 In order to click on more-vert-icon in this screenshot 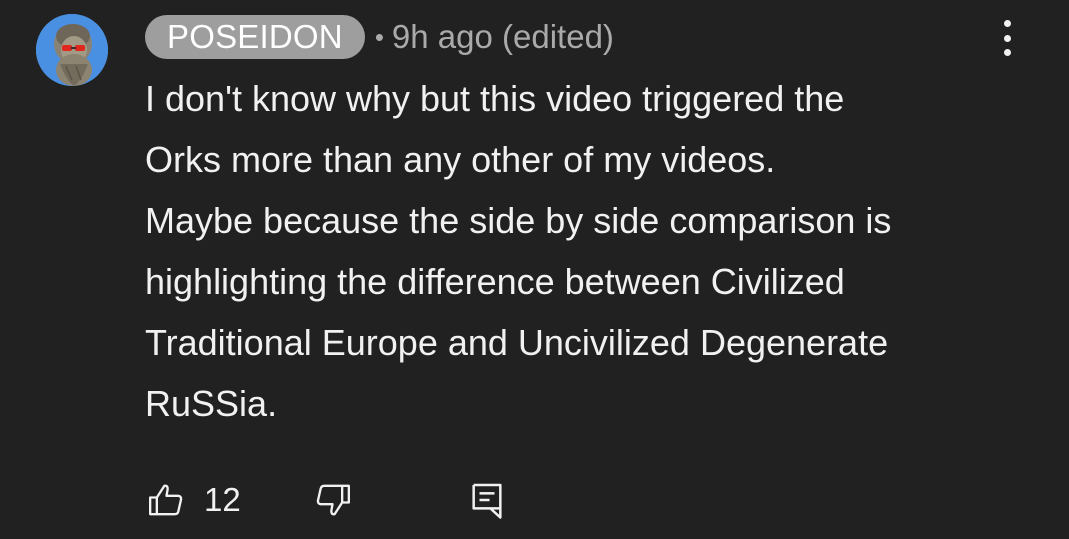, I will do `click(1007, 38)`.